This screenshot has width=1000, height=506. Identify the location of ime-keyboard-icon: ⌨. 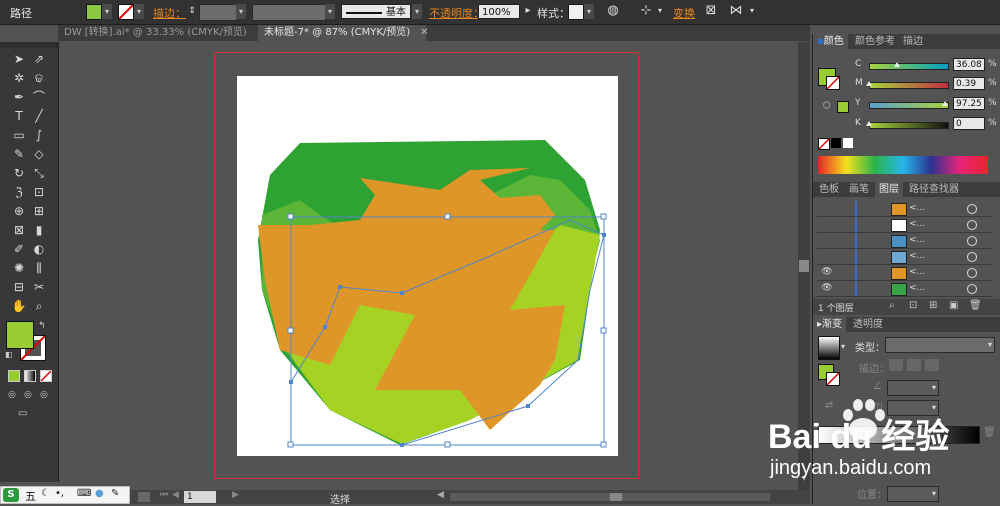
(84, 493).